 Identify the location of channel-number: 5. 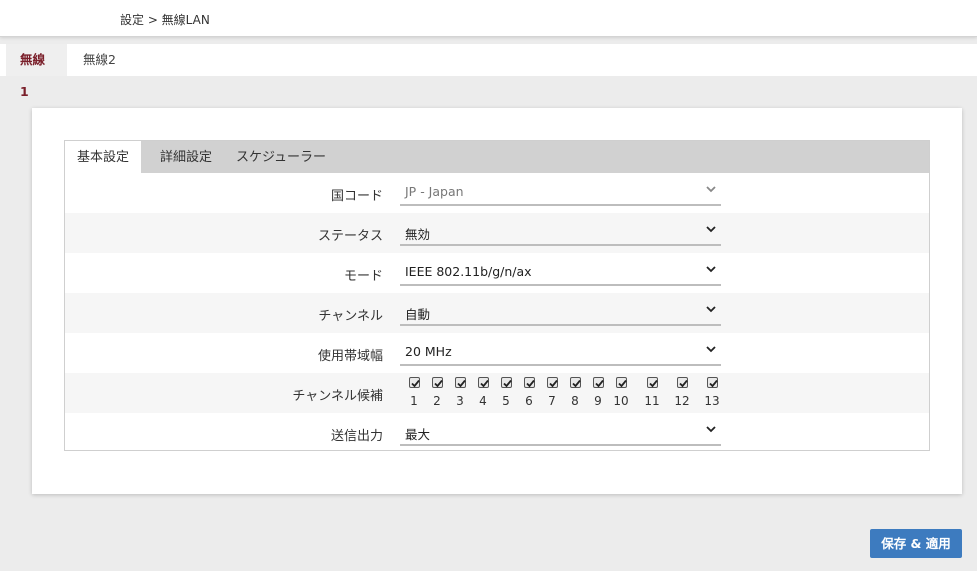
(506, 401).